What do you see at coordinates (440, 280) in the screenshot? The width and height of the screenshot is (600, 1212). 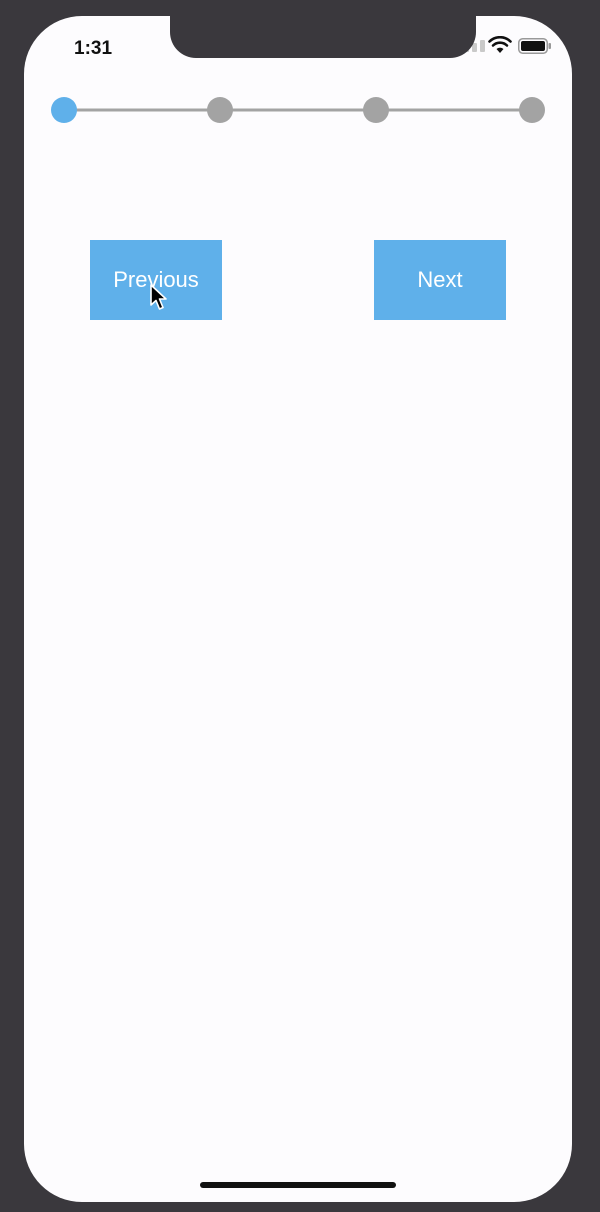 I see `next-button: Next` at bounding box center [440, 280].